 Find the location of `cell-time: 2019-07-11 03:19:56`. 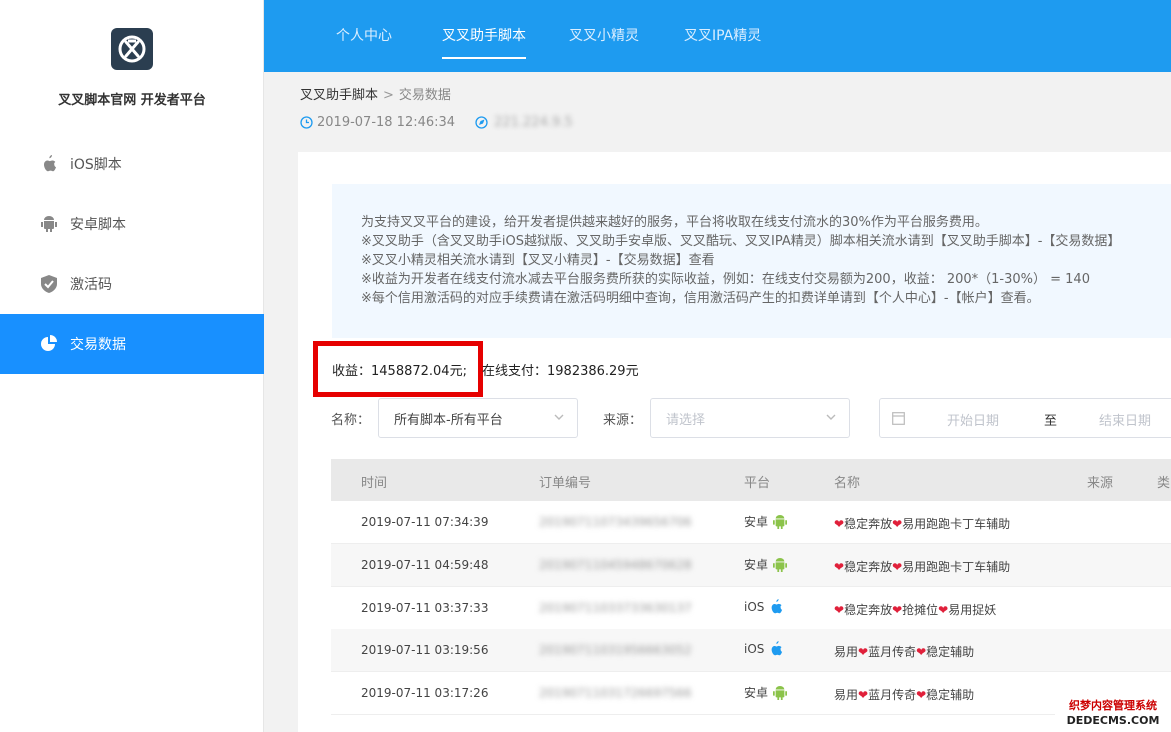

cell-time: 2019-07-11 03:19:56 is located at coordinates (425, 650).